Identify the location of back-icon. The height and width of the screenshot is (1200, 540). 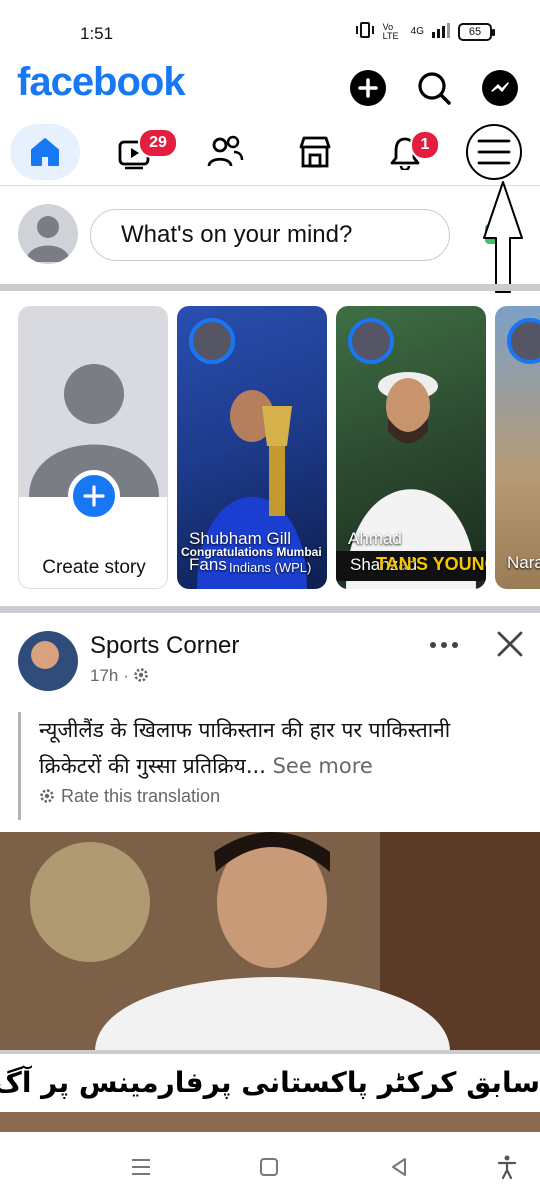
(399, 1167).